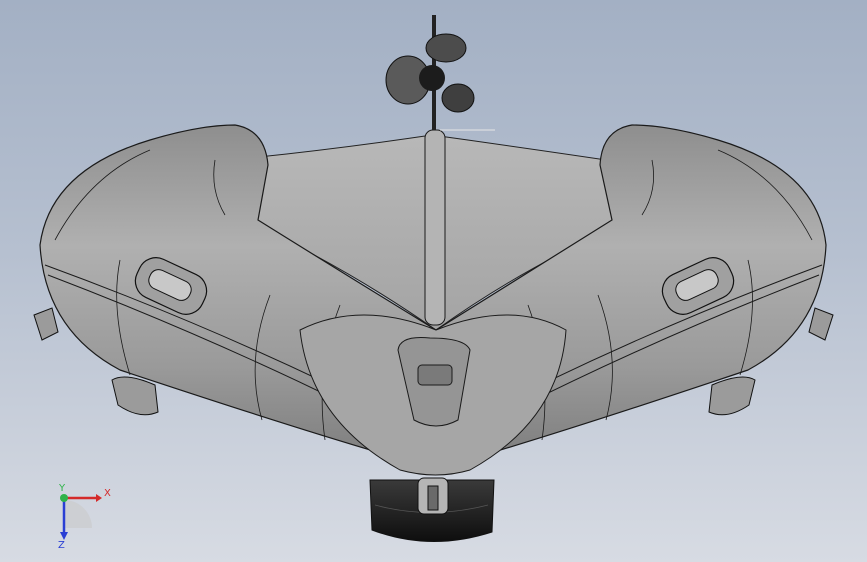 The image size is (867, 562). I want to click on bow-eye, so click(433, 496).